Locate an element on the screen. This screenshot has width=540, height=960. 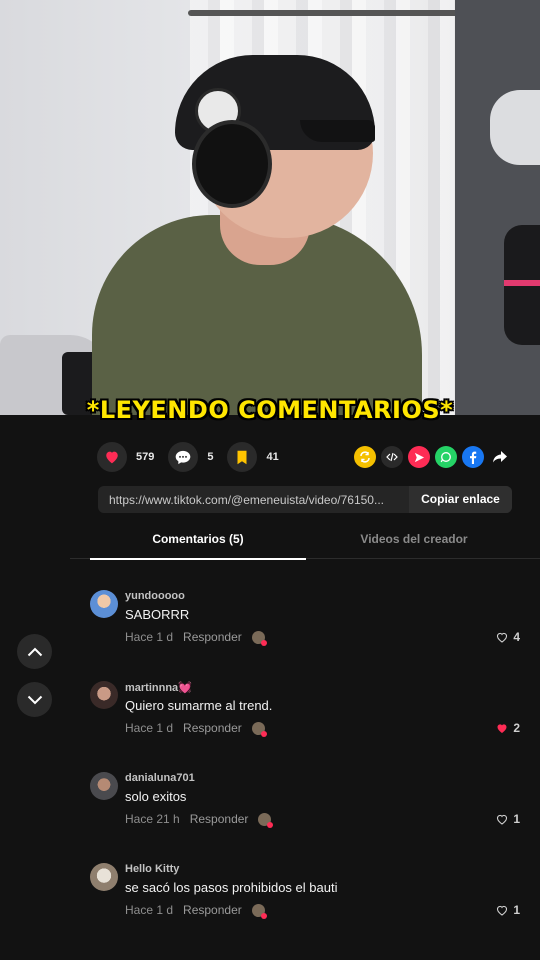
wall is located at coordinates (497, 207).